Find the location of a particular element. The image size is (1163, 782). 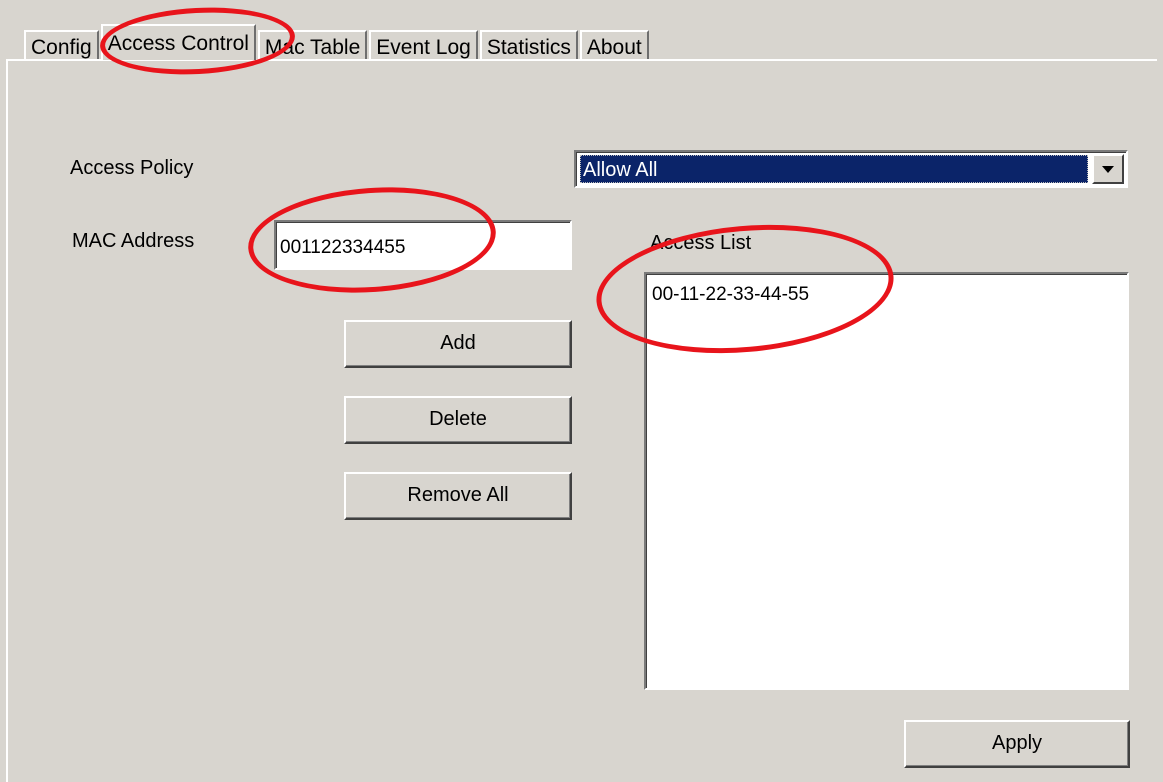

tab-statistics: Statistics is located at coordinates (528, 45).